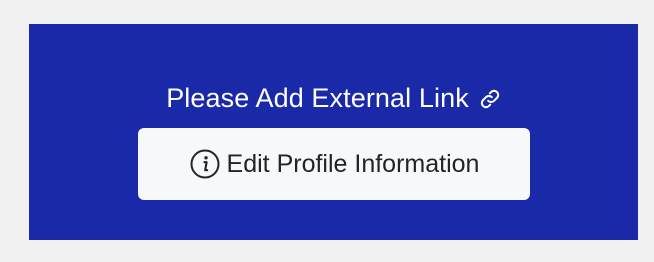  What do you see at coordinates (353, 163) in the screenshot?
I see `edit-profile-label: Edit Profile Information` at bounding box center [353, 163].